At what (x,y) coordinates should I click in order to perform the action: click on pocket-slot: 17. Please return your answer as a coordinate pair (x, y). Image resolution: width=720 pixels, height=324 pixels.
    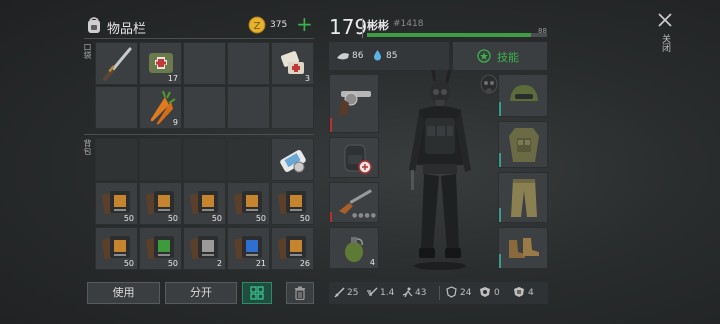
    Looking at the image, I should click on (160, 63).